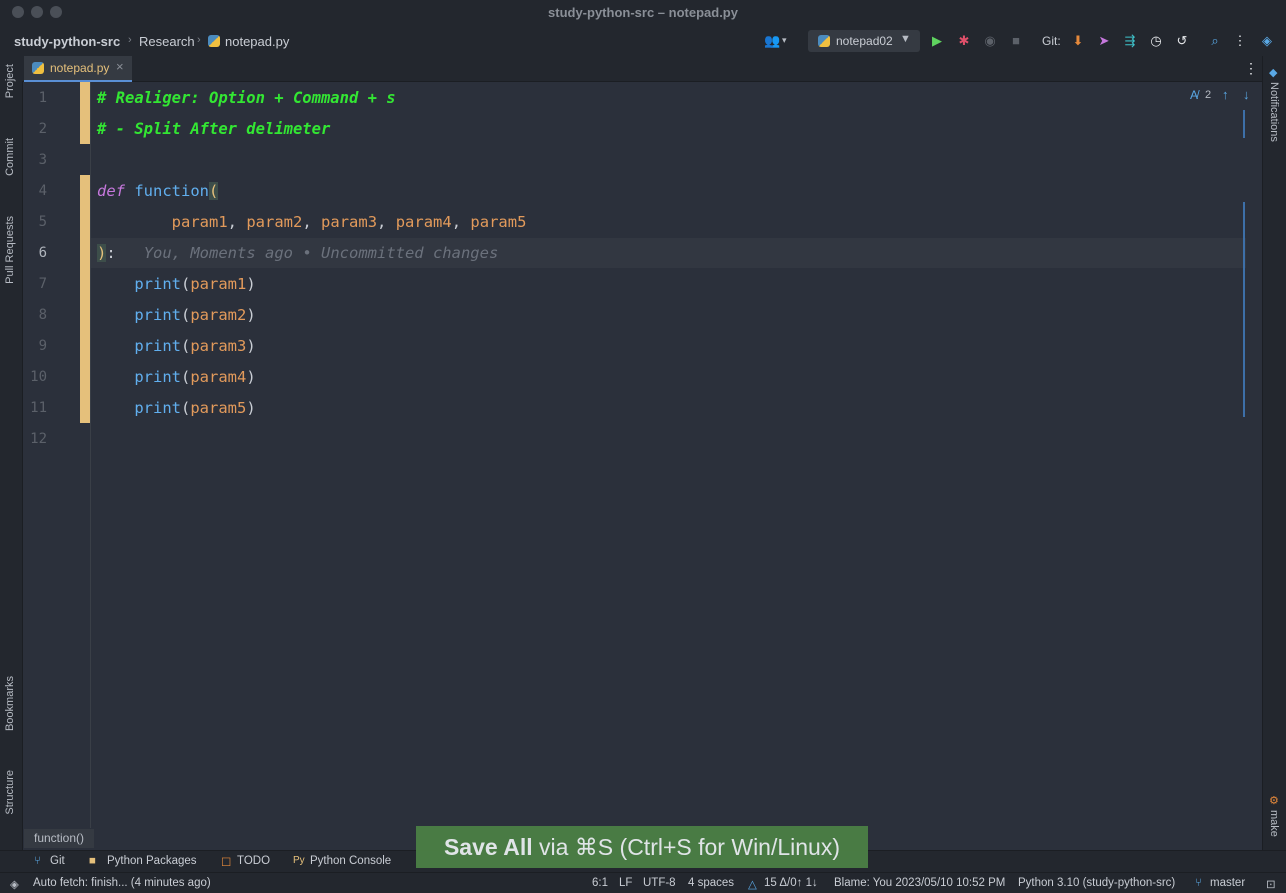 This screenshot has height=893, width=1286. I want to click on rollback-icon: ↺, so click(1182, 41).